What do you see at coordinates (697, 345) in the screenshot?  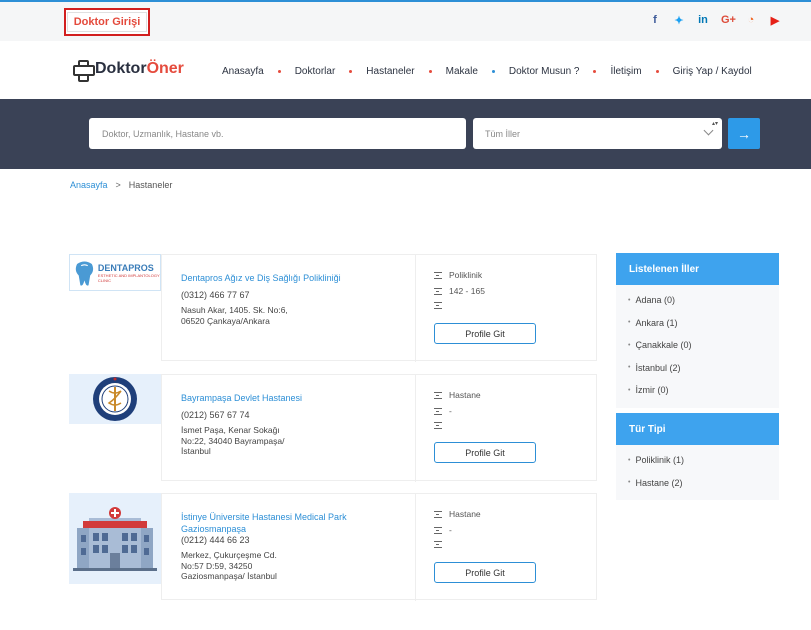 I see `city-filter-item: Çanakkale (0)` at bounding box center [697, 345].